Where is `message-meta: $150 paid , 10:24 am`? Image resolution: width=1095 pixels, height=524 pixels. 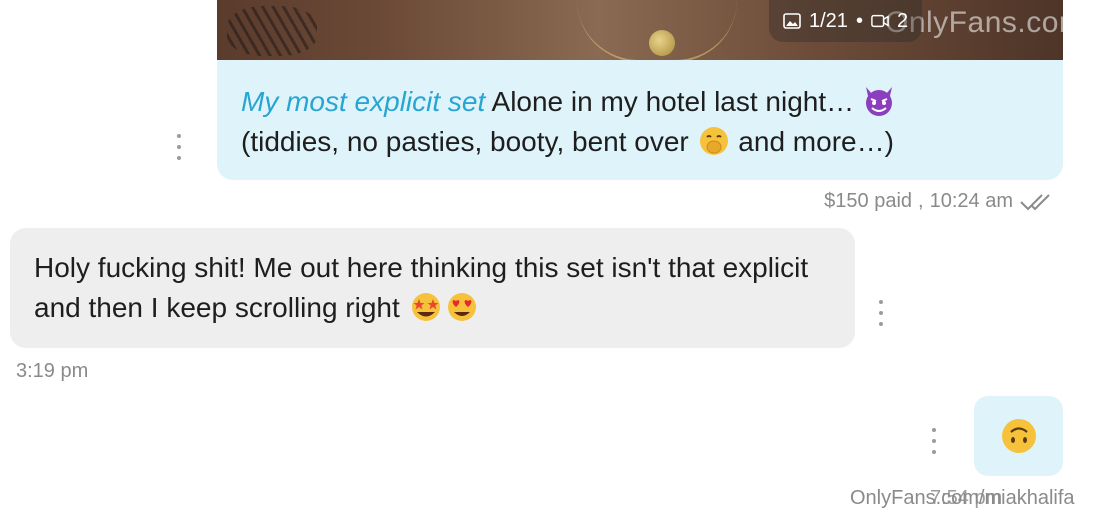 message-meta: $150 paid , 10:24 am is located at coordinates (939, 201).